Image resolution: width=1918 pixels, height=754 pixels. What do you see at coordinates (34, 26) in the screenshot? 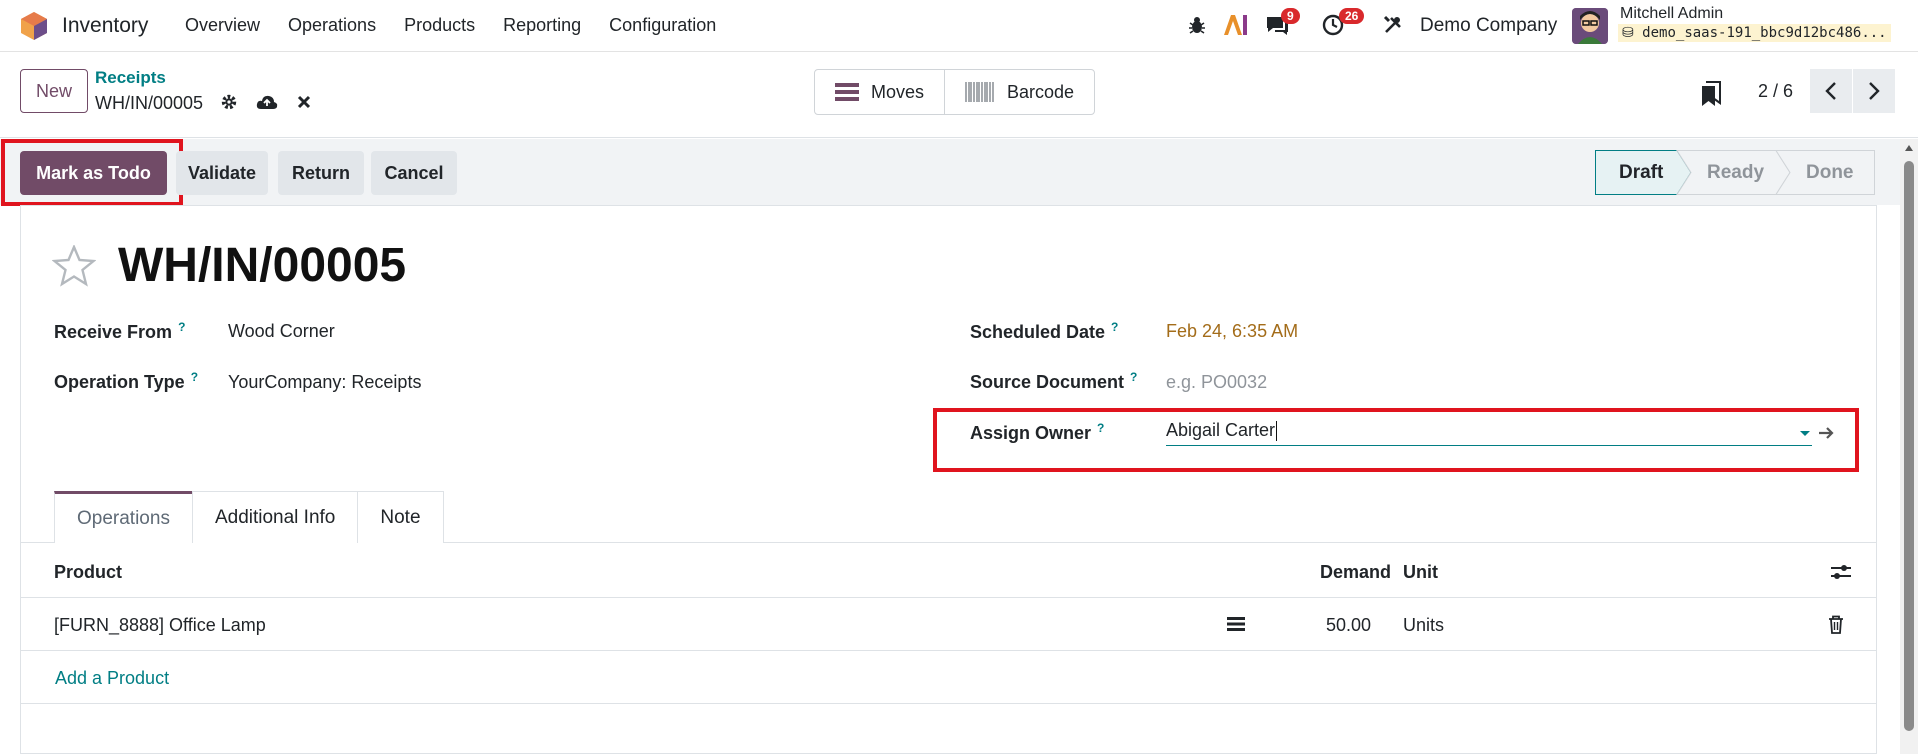
I see `inventory-app-icon` at bounding box center [34, 26].